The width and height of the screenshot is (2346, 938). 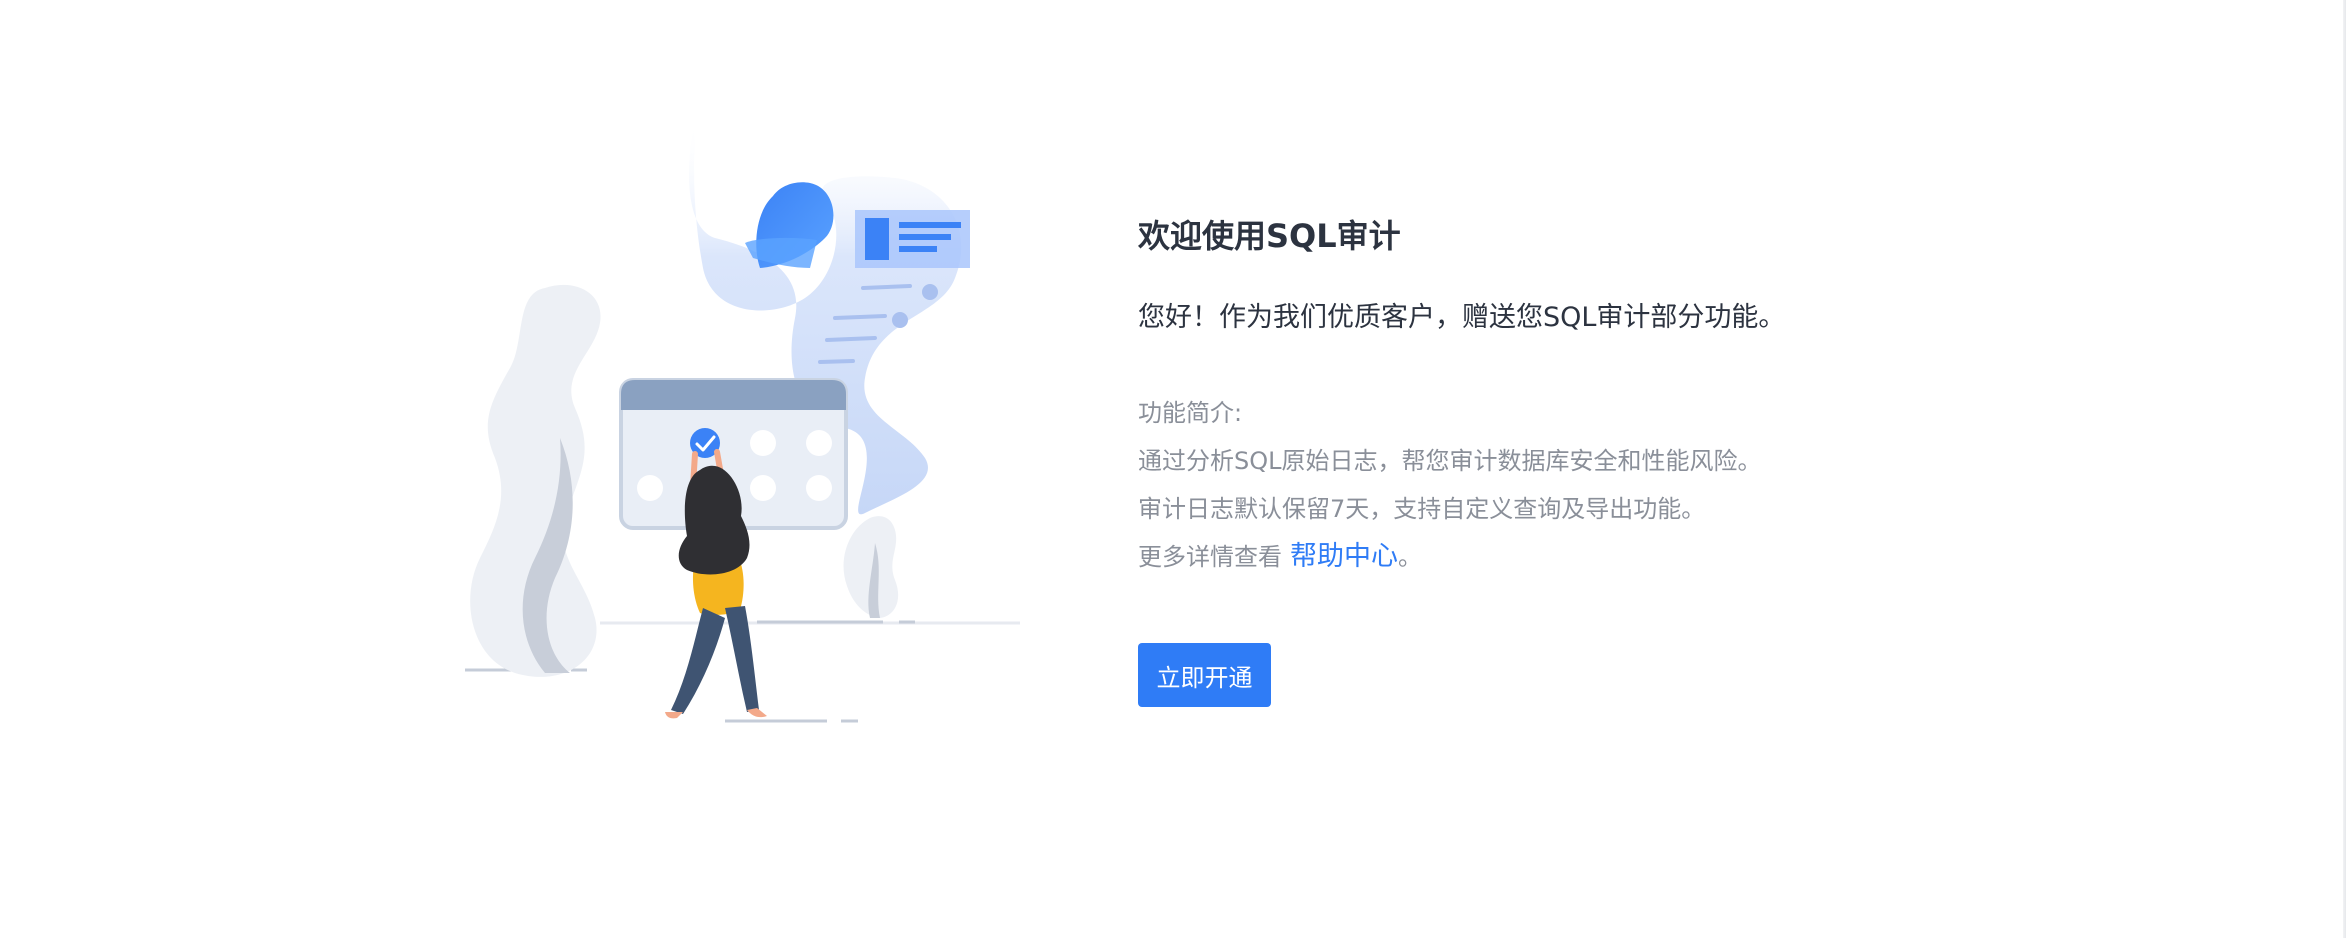 What do you see at coordinates (1410, 557) in the screenshot?
I see `more-details-suffix: 。` at bounding box center [1410, 557].